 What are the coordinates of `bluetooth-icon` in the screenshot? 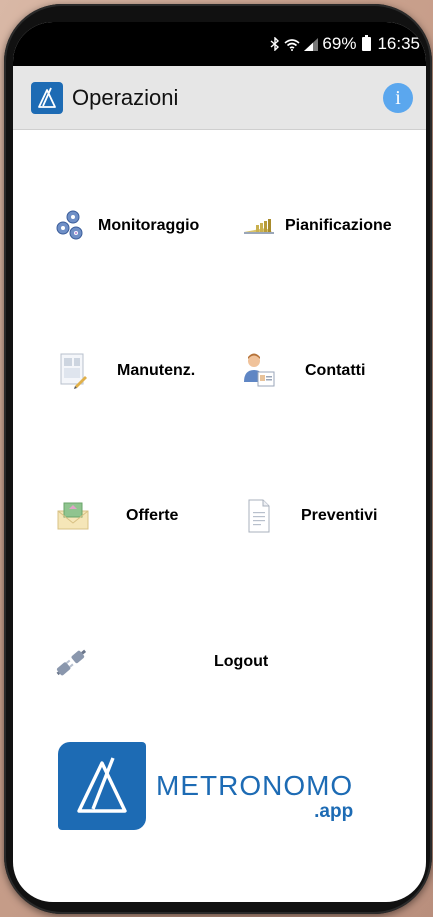 It's located at (275, 44).